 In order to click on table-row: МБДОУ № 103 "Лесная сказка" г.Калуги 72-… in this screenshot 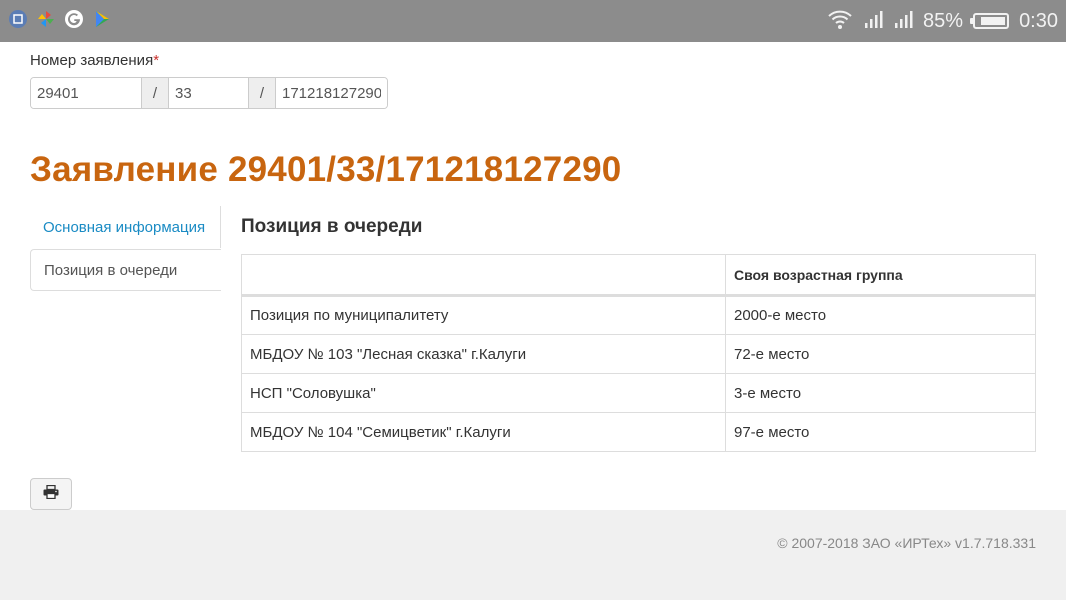, I will do `click(638, 354)`.